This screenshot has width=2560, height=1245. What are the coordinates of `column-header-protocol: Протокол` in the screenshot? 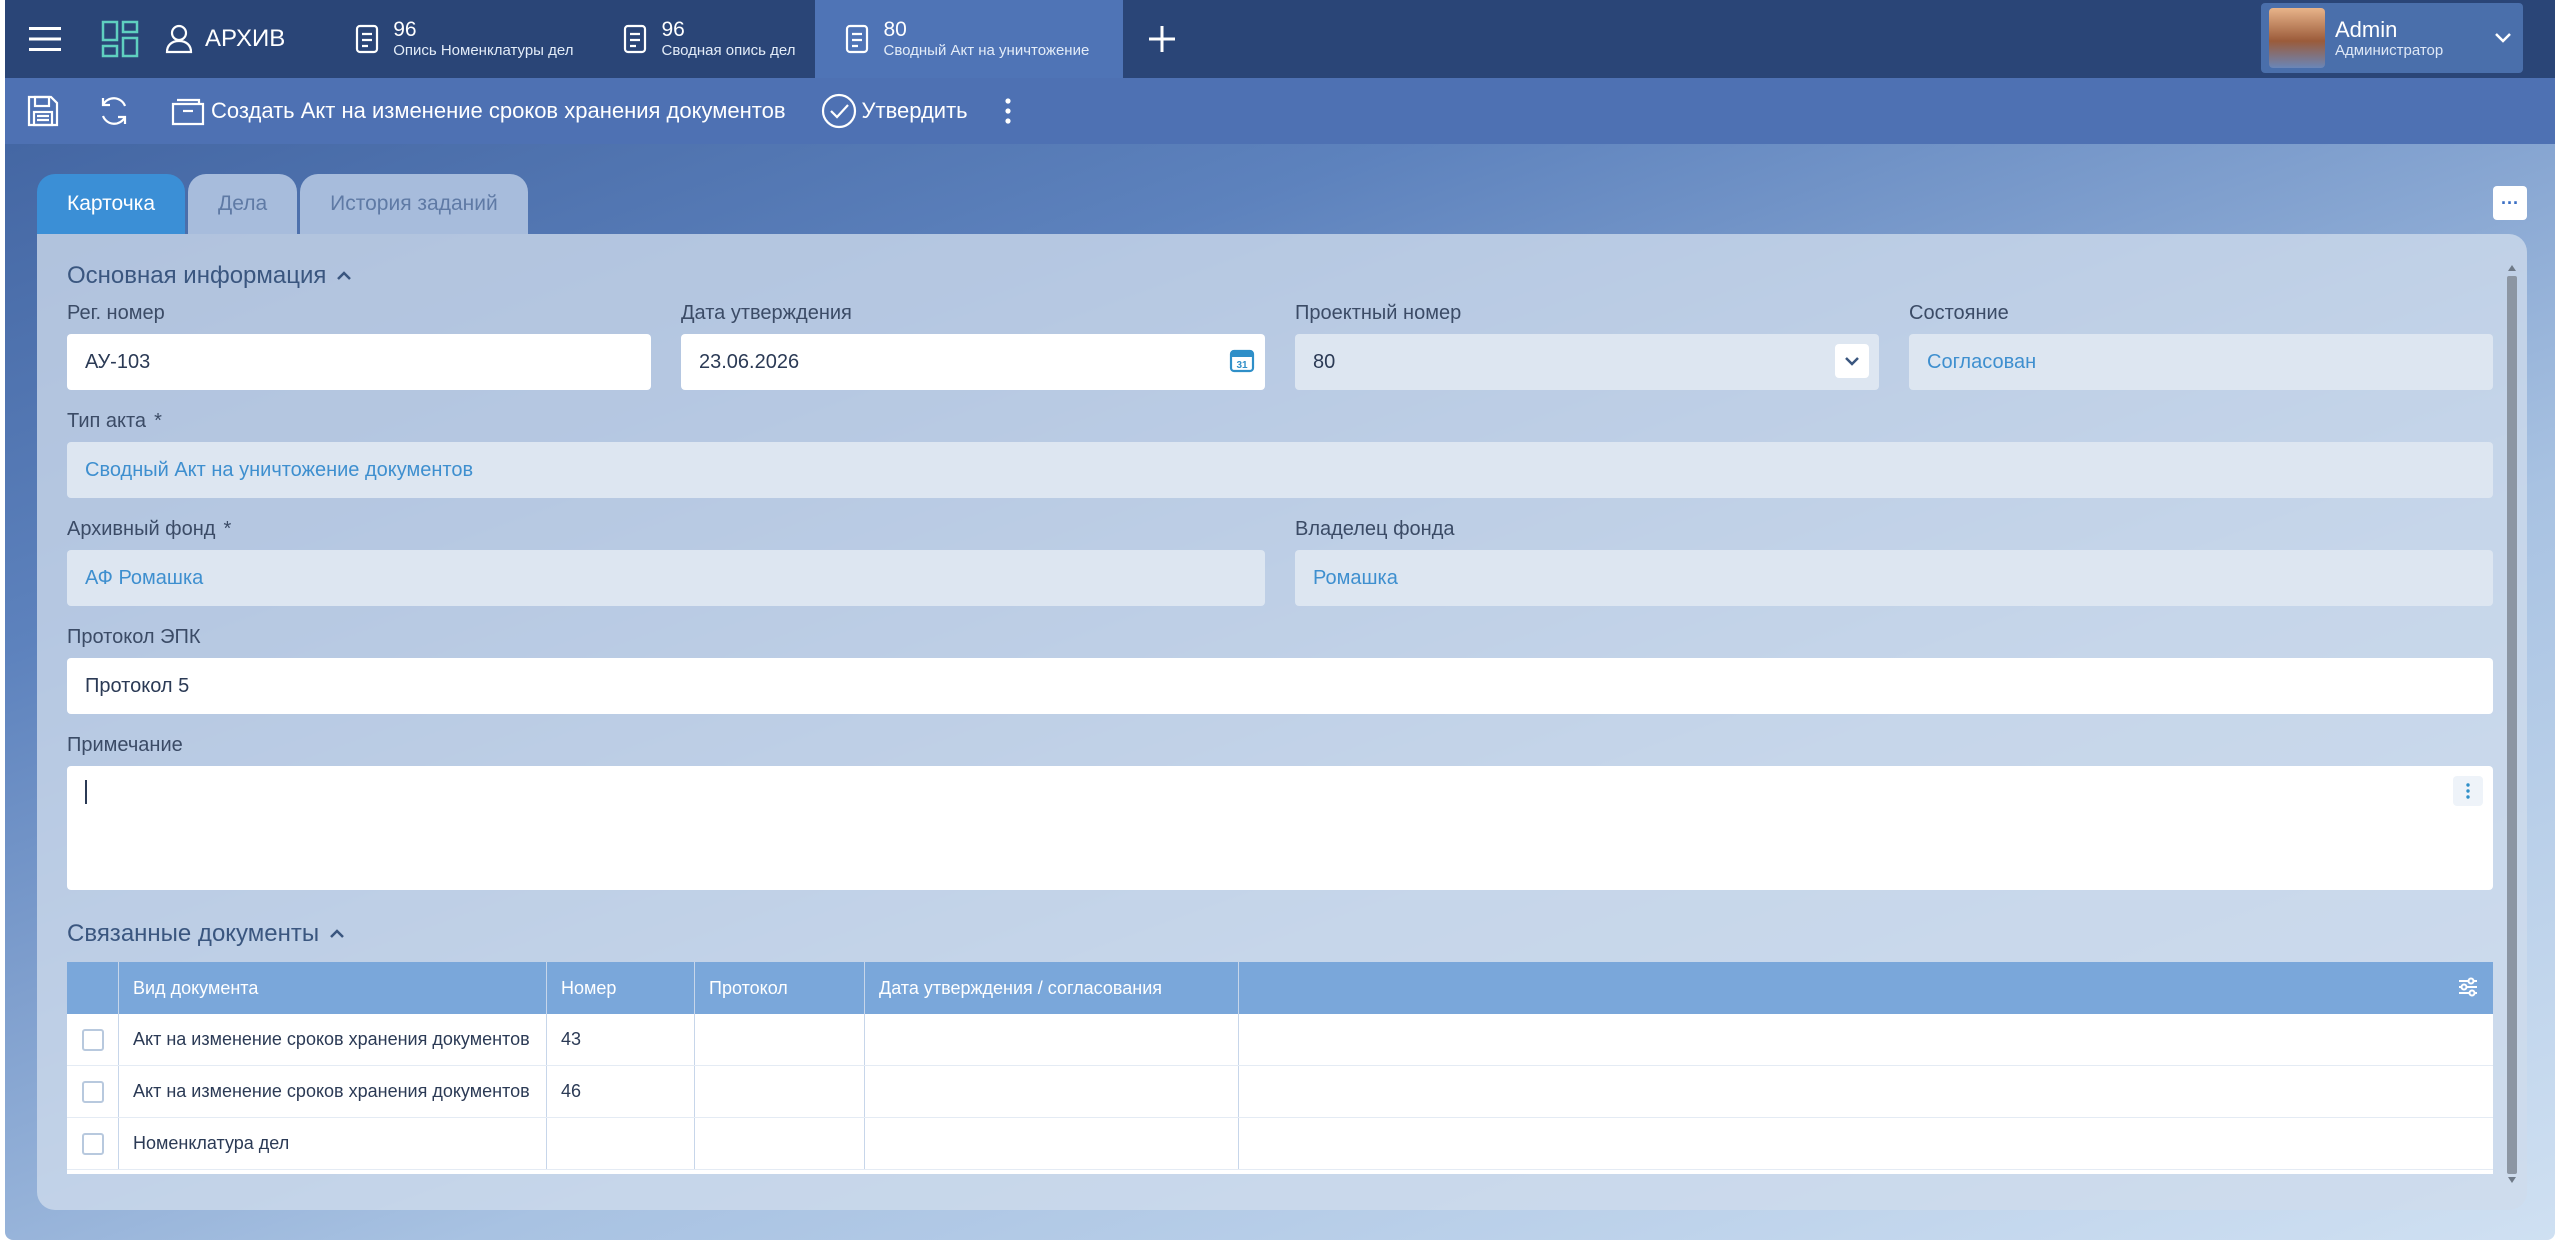 It's located at (780, 988).